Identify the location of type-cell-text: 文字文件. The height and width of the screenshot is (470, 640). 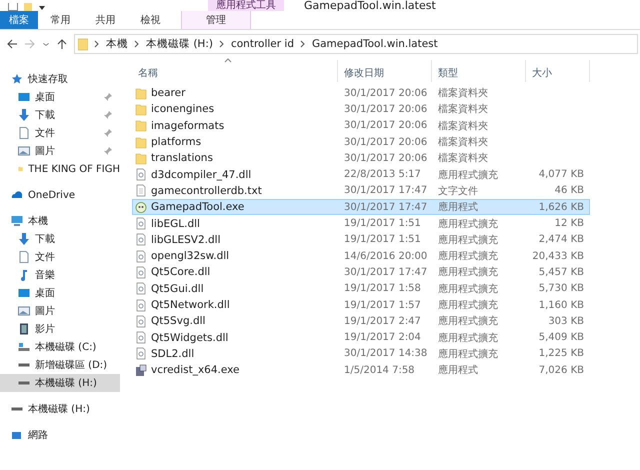
(458, 191).